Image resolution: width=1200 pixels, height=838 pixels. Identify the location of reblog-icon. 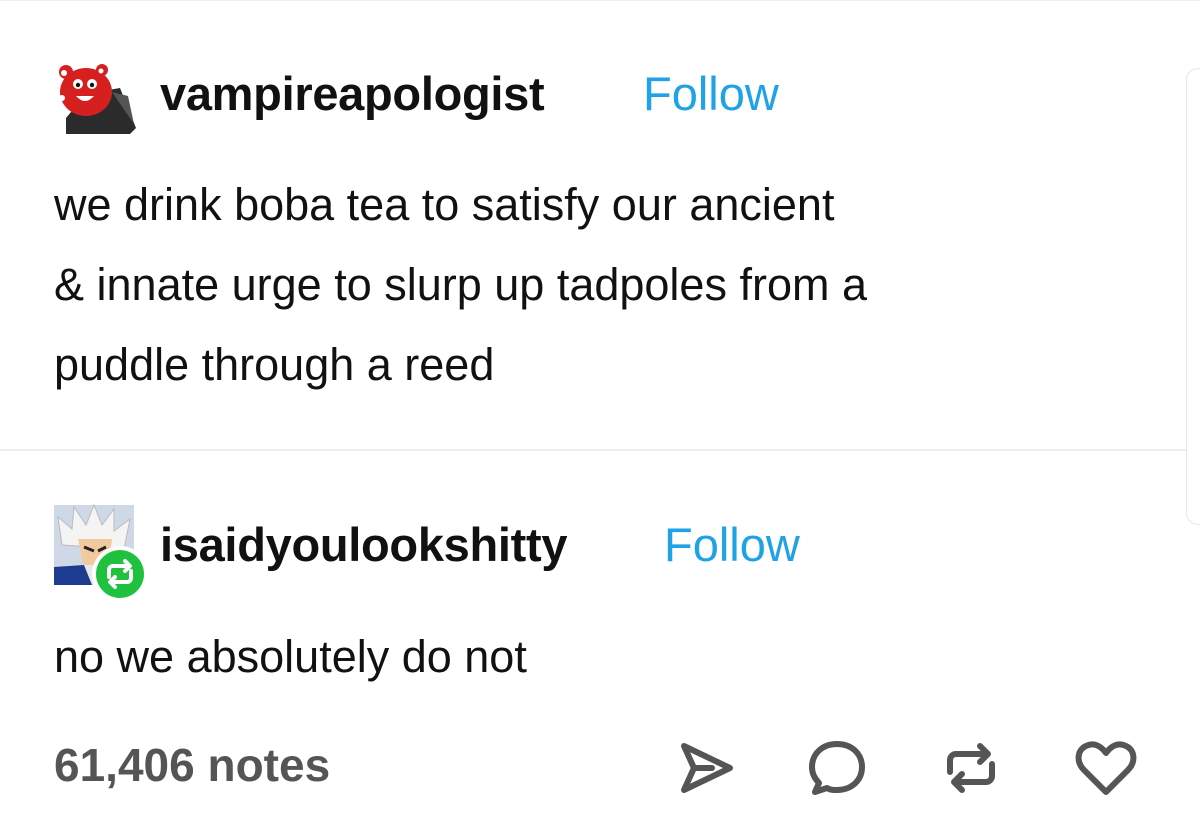
(971, 768).